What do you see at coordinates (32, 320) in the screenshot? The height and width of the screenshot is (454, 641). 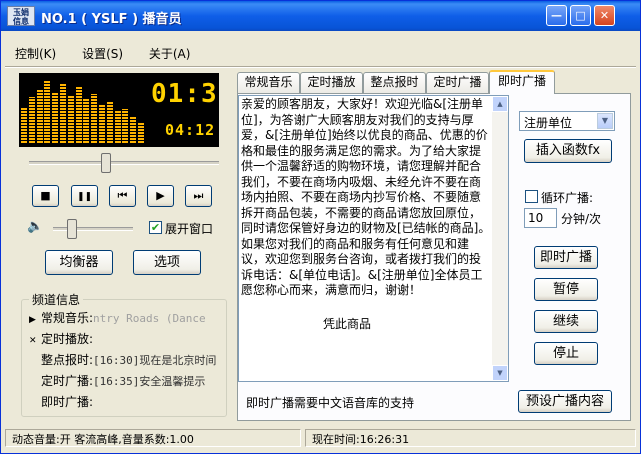 I see `playing-arrow-icon: ▶` at bounding box center [32, 320].